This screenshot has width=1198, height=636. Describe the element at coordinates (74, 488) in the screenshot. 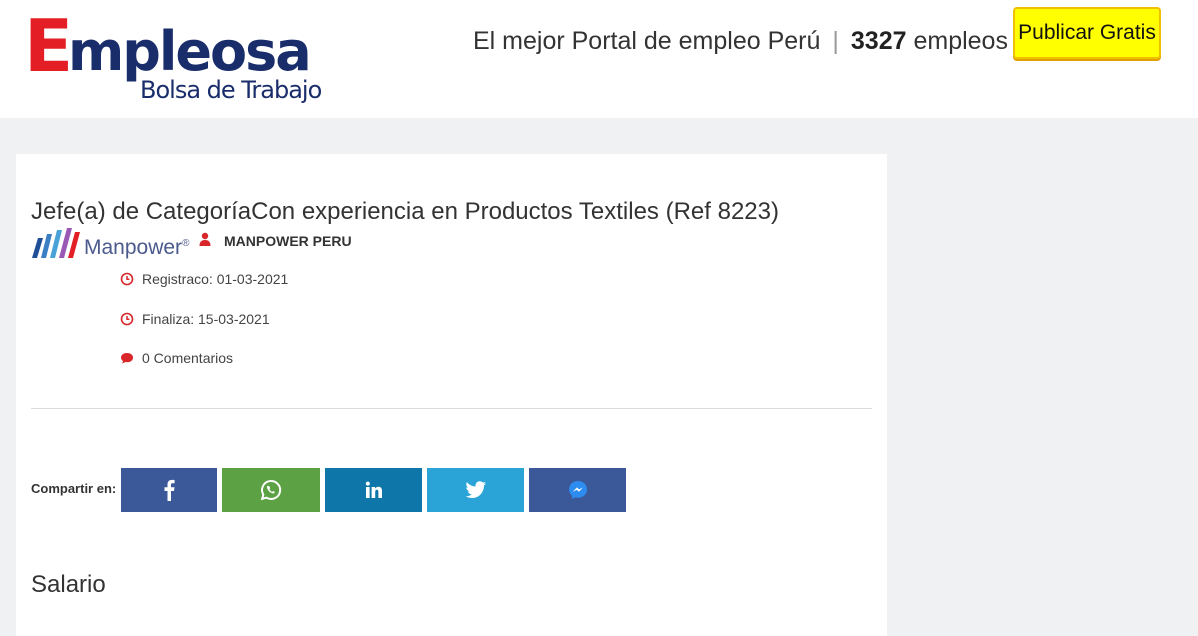

I see `share-label: Compartir en:` at that location.